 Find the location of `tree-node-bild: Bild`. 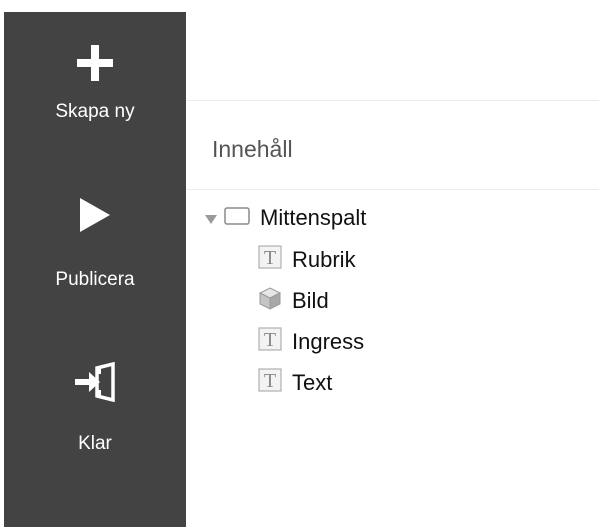

tree-node-bild: Bild is located at coordinates (293, 301).